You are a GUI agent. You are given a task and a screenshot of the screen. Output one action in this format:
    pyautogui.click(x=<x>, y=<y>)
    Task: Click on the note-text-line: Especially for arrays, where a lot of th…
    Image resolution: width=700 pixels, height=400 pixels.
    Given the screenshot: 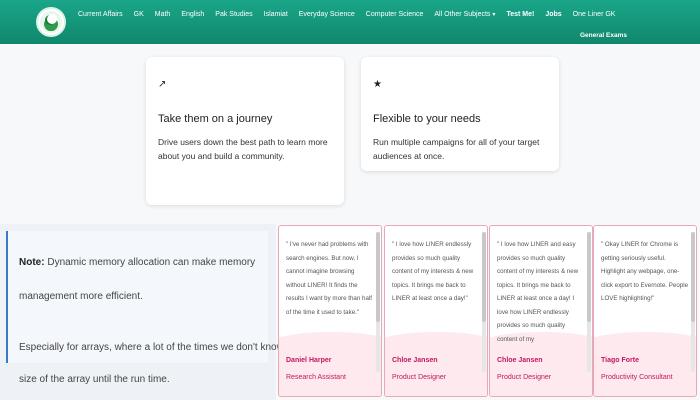 What is the action you would take?
    pyautogui.click(x=160, y=347)
    